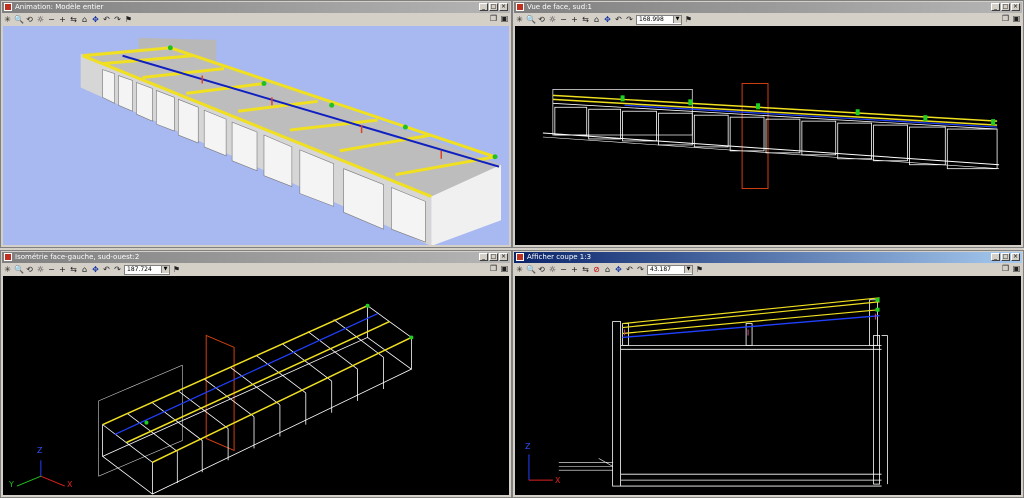 The width and height of the screenshot is (1024, 498). Describe the element at coordinates (596, 269) in the screenshot. I see `section-icon: ⊘` at that location.